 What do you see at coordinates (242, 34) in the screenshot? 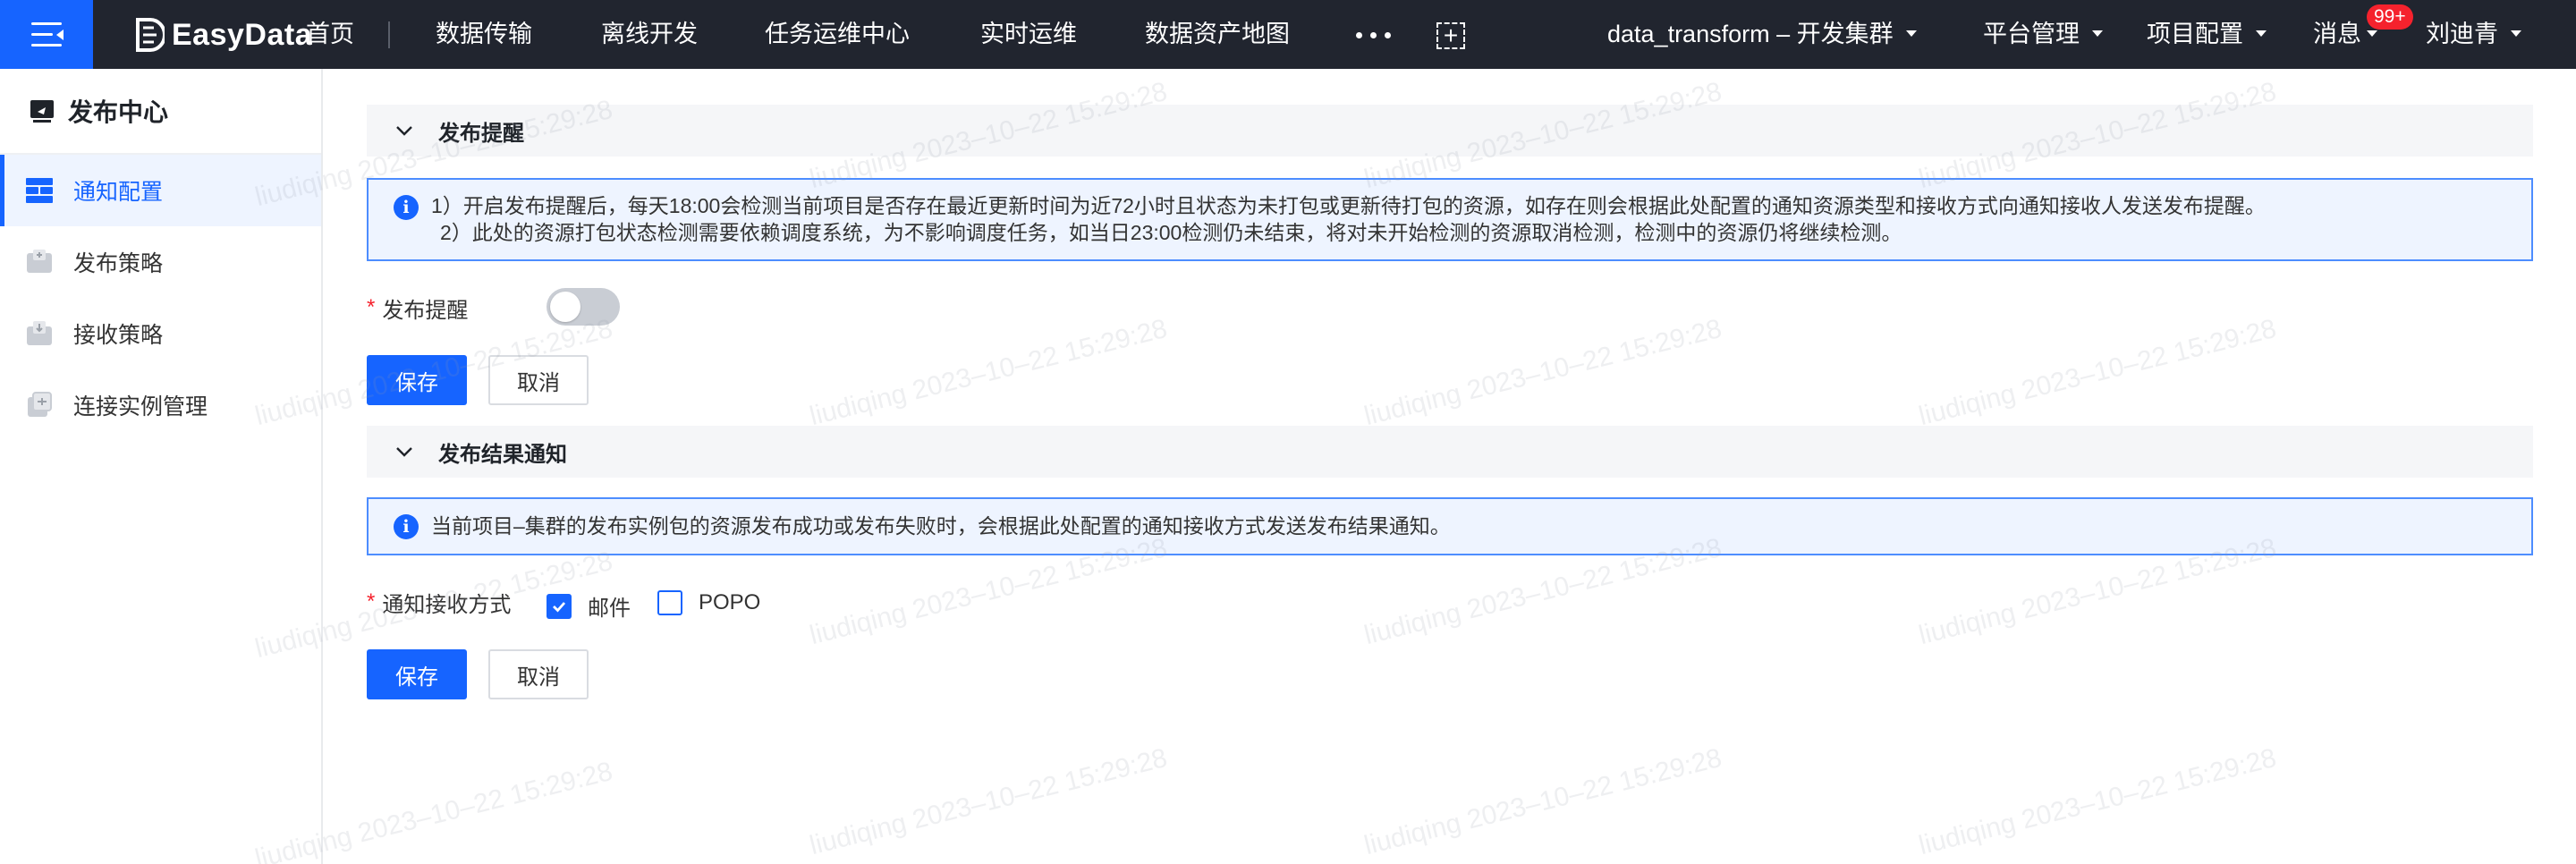
I see `brand-name: EasyData` at bounding box center [242, 34].